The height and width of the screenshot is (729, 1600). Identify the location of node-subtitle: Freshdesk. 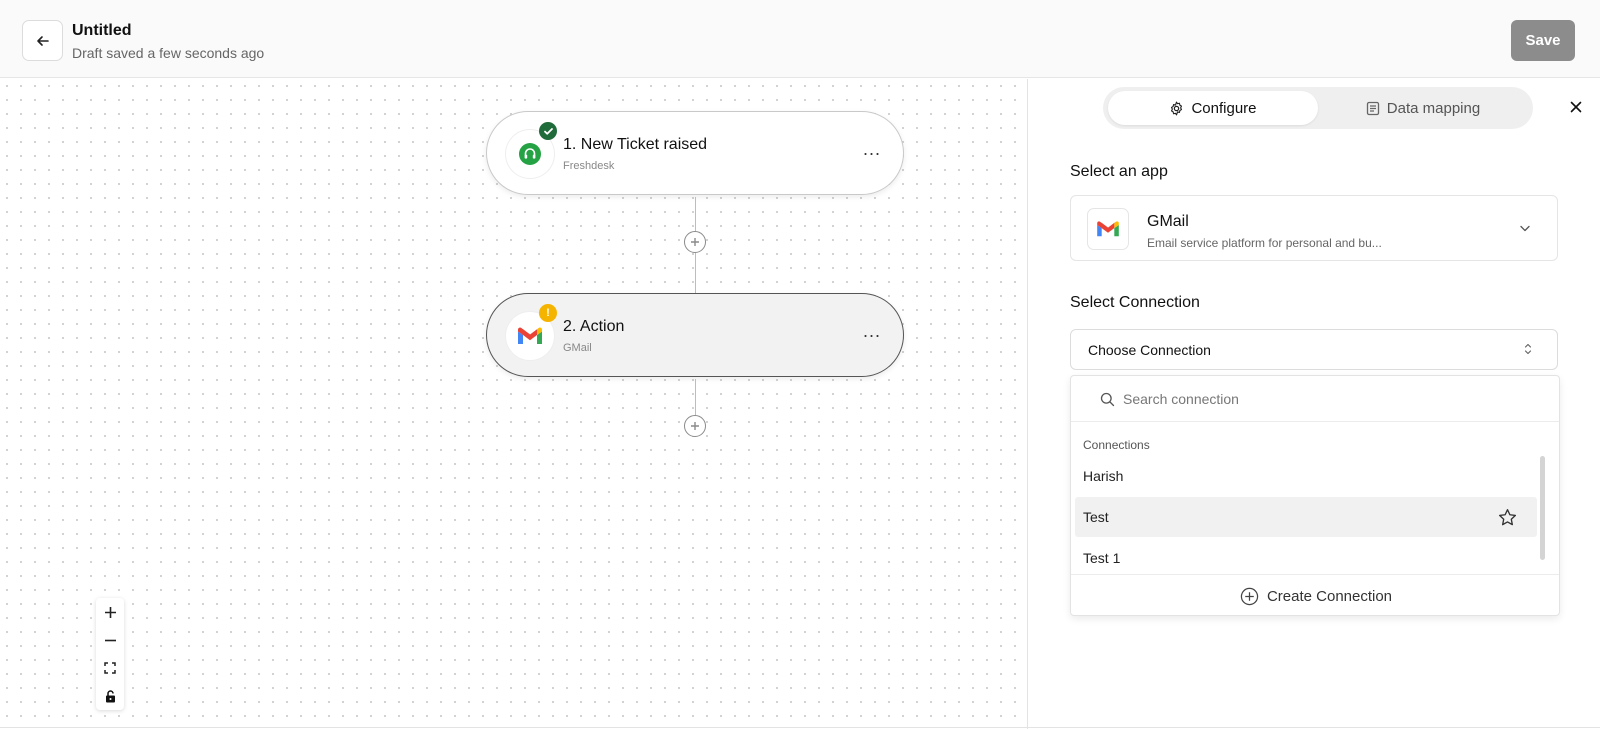
(589, 166).